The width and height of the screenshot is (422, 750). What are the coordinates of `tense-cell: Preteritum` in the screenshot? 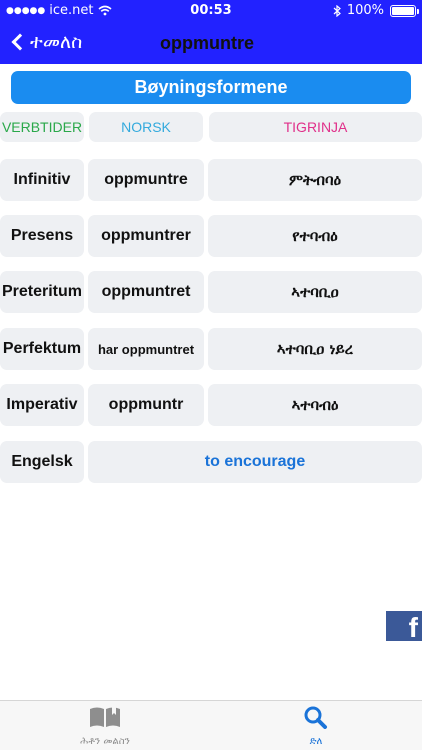 It's located at (42, 292).